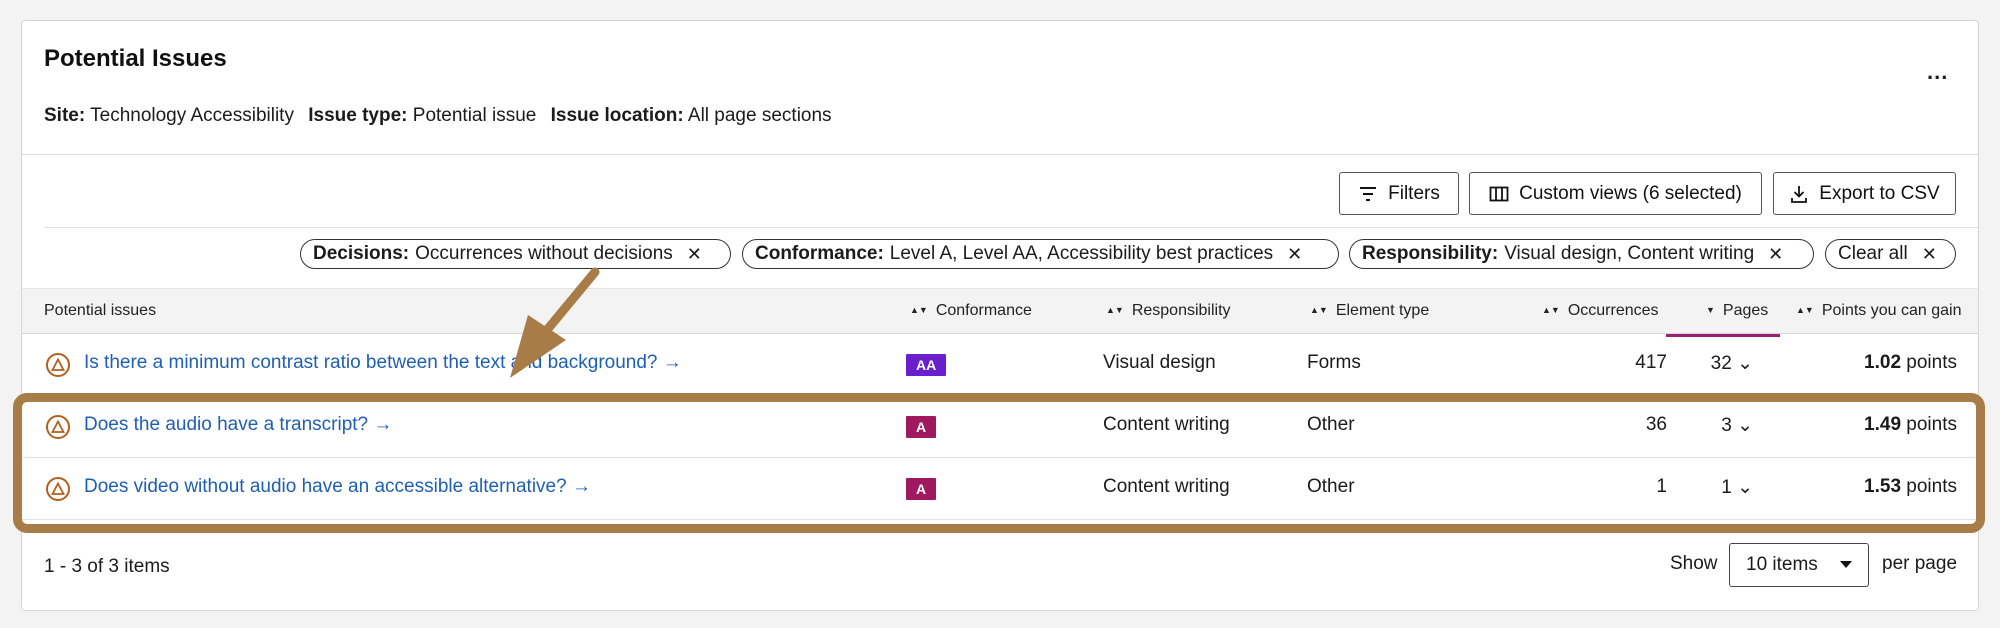  Describe the element at coordinates (1879, 193) in the screenshot. I see `export-label: Export to CSV` at that location.